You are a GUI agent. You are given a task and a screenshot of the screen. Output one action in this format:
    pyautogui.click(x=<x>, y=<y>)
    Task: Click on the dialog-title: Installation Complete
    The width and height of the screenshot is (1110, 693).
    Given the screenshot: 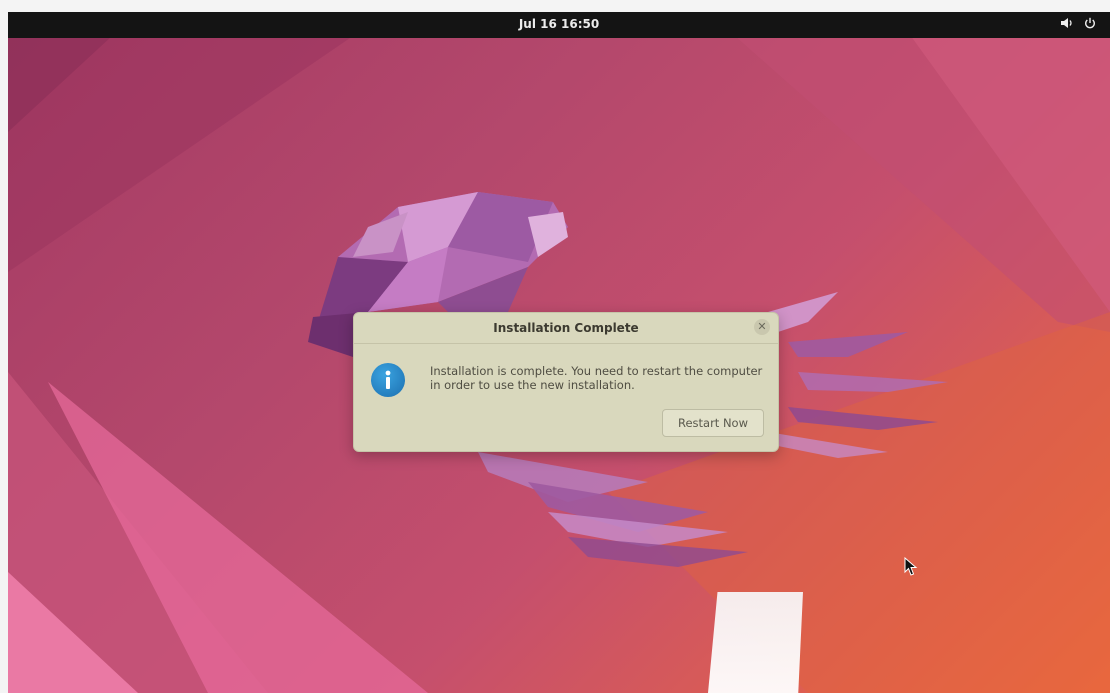 What is the action you would take?
    pyautogui.click(x=566, y=328)
    